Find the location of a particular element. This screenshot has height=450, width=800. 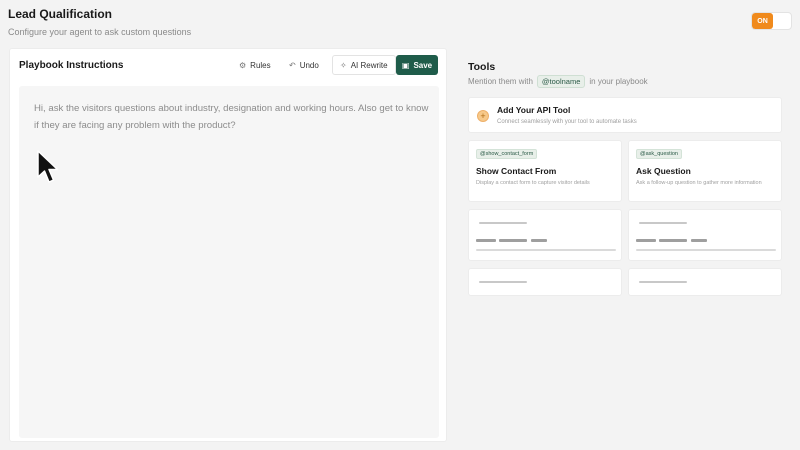

save-icon: ▣ is located at coordinates (405, 65).